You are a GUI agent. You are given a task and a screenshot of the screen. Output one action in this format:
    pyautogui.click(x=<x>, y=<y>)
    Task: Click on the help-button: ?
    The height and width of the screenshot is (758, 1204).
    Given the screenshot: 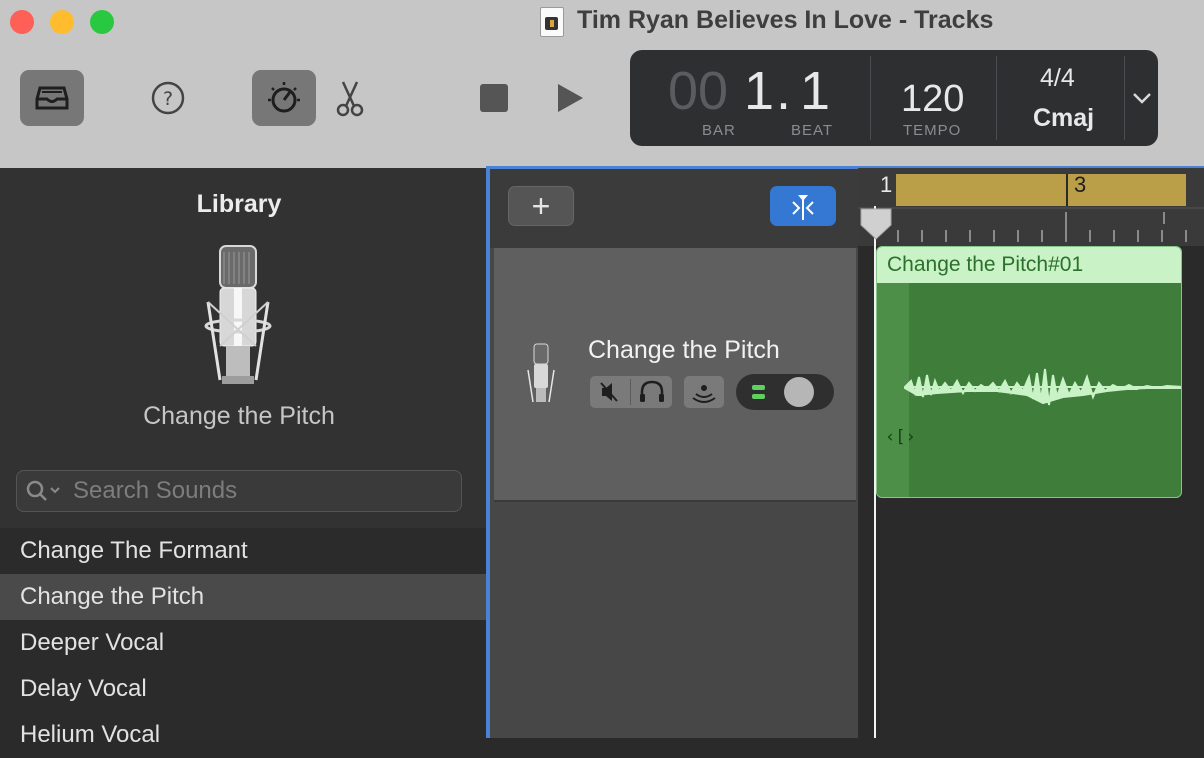 What is the action you would take?
    pyautogui.click(x=168, y=100)
    